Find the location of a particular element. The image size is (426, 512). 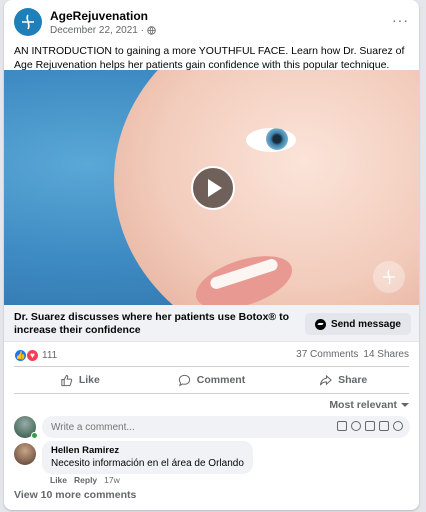

play-icon is located at coordinates (215, 188).